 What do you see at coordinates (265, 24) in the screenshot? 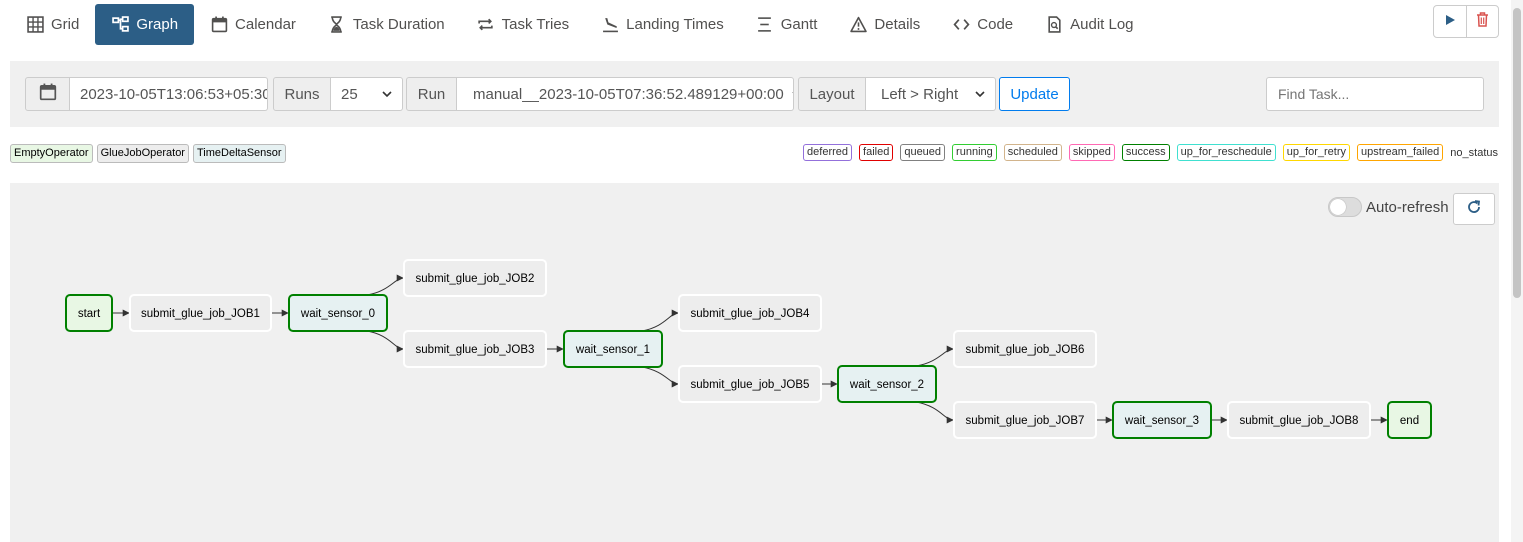
I see `tab-calendar-label: Calendar` at bounding box center [265, 24].